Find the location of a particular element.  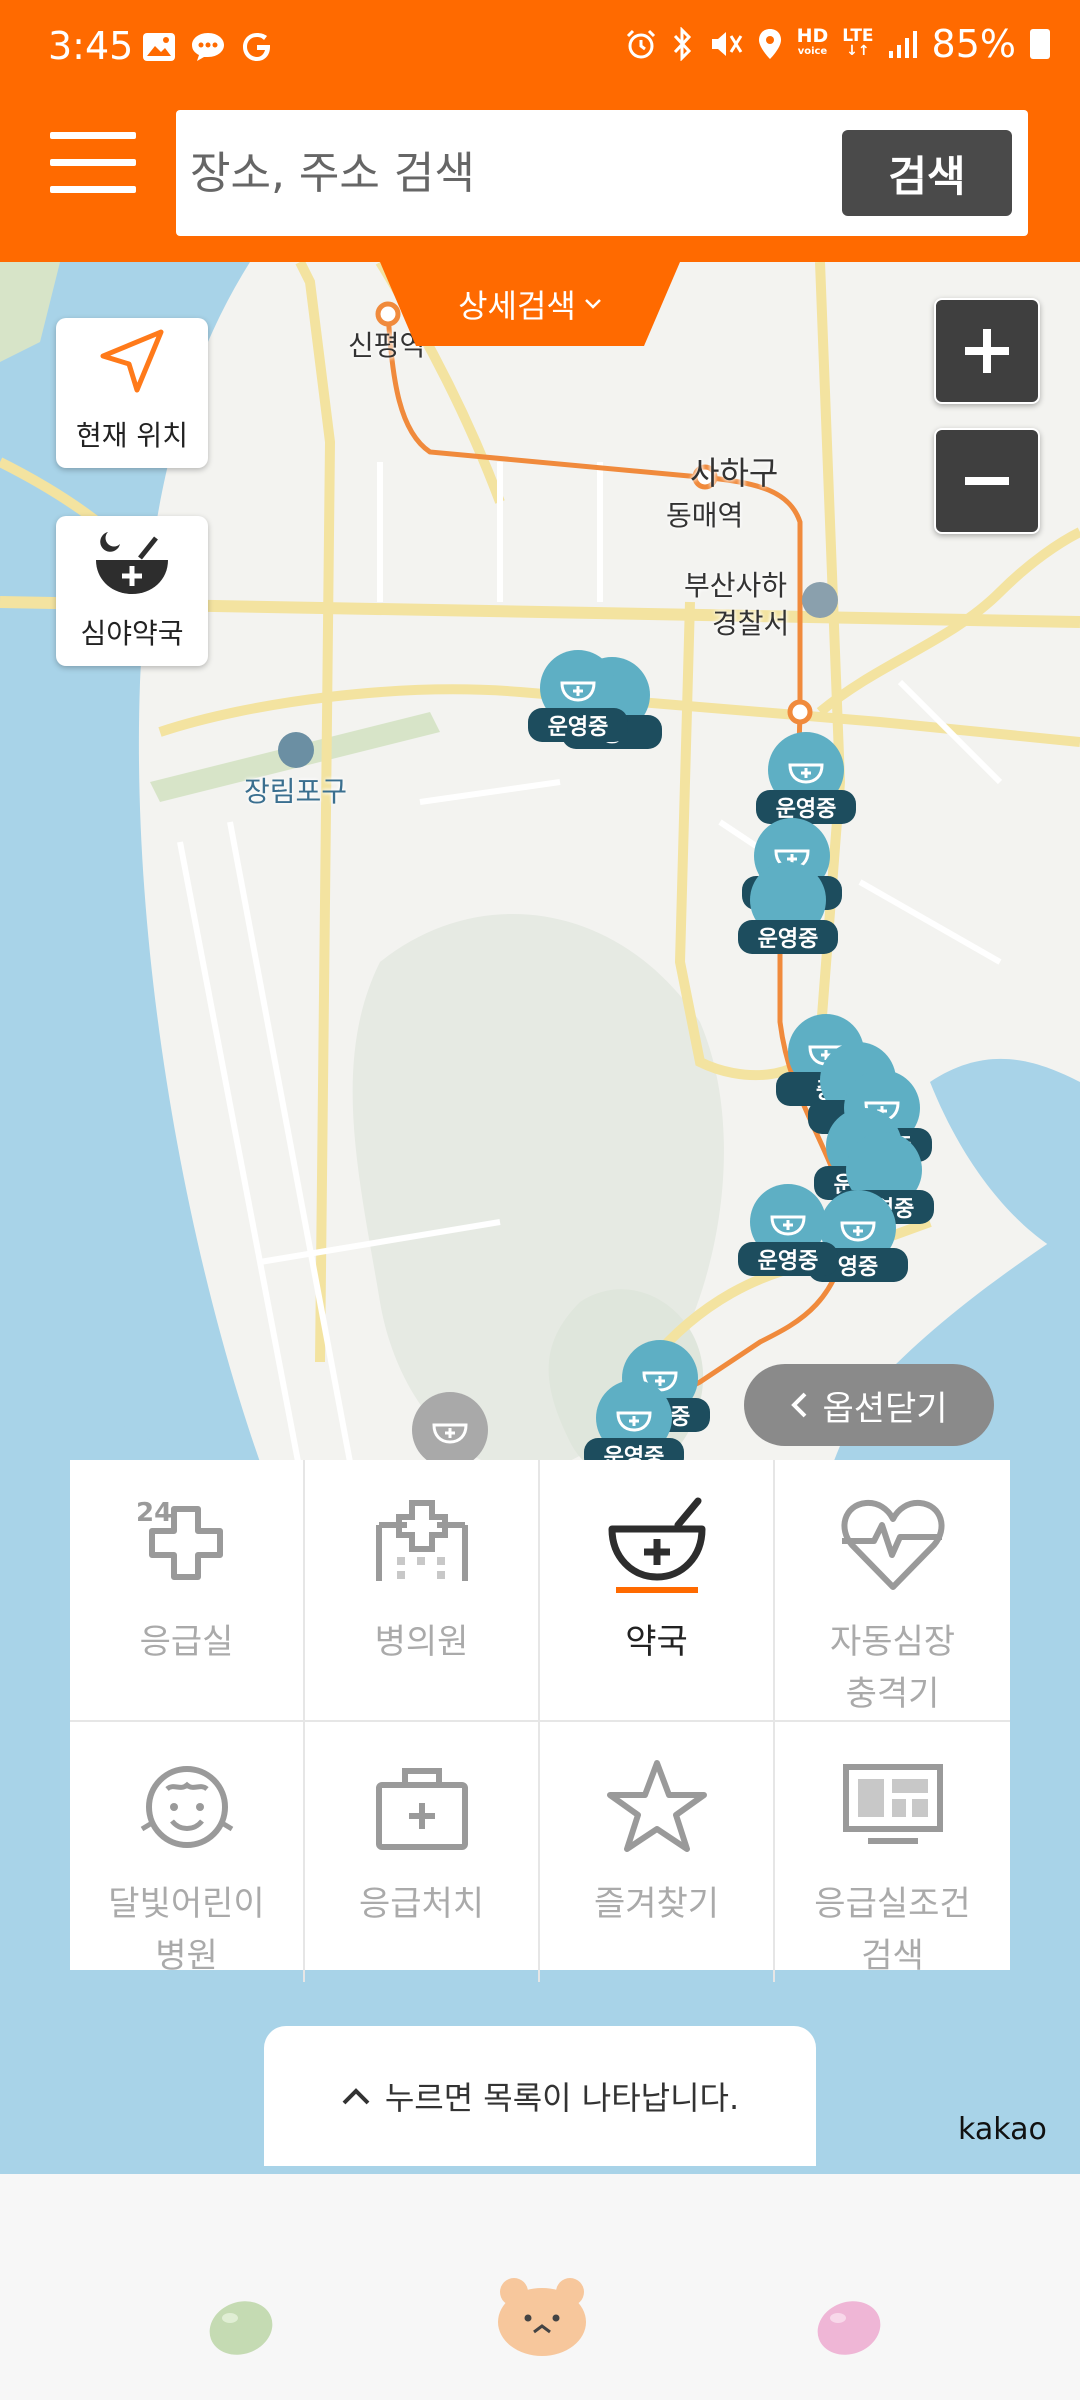

zoom-in-button is located at coordinates (987, 351).